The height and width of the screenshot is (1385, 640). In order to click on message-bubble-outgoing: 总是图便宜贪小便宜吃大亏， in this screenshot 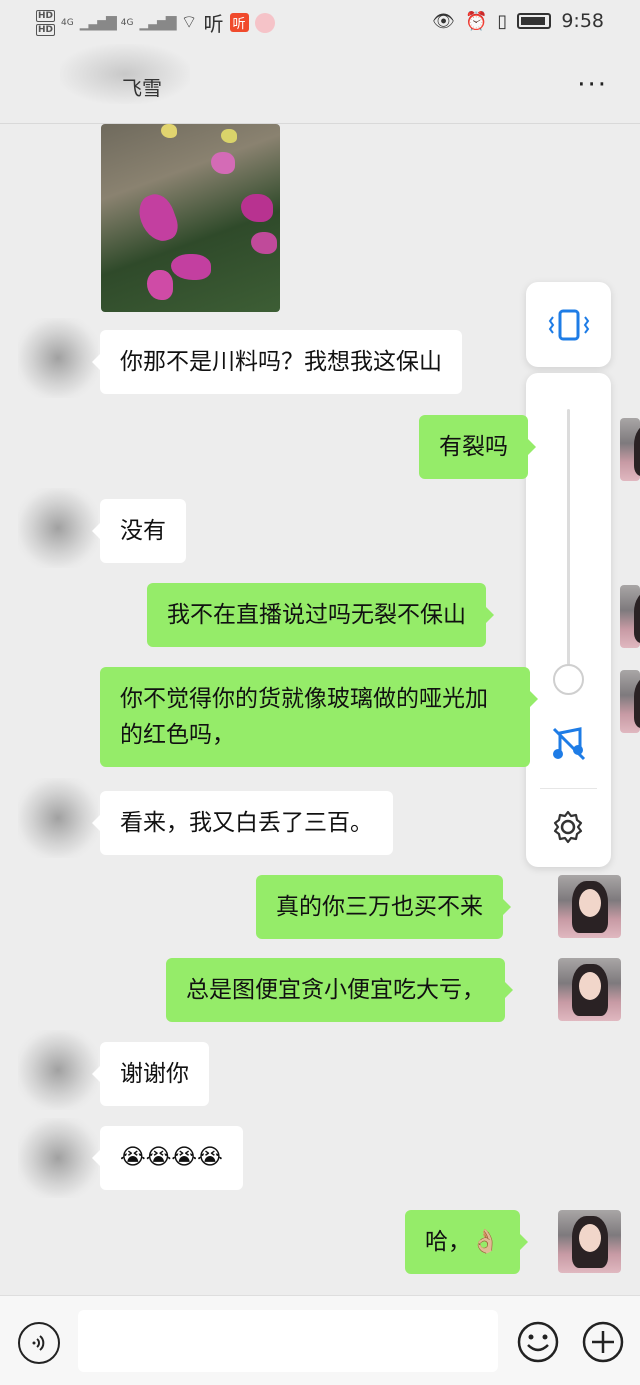, I will do `click(339, 990)`.